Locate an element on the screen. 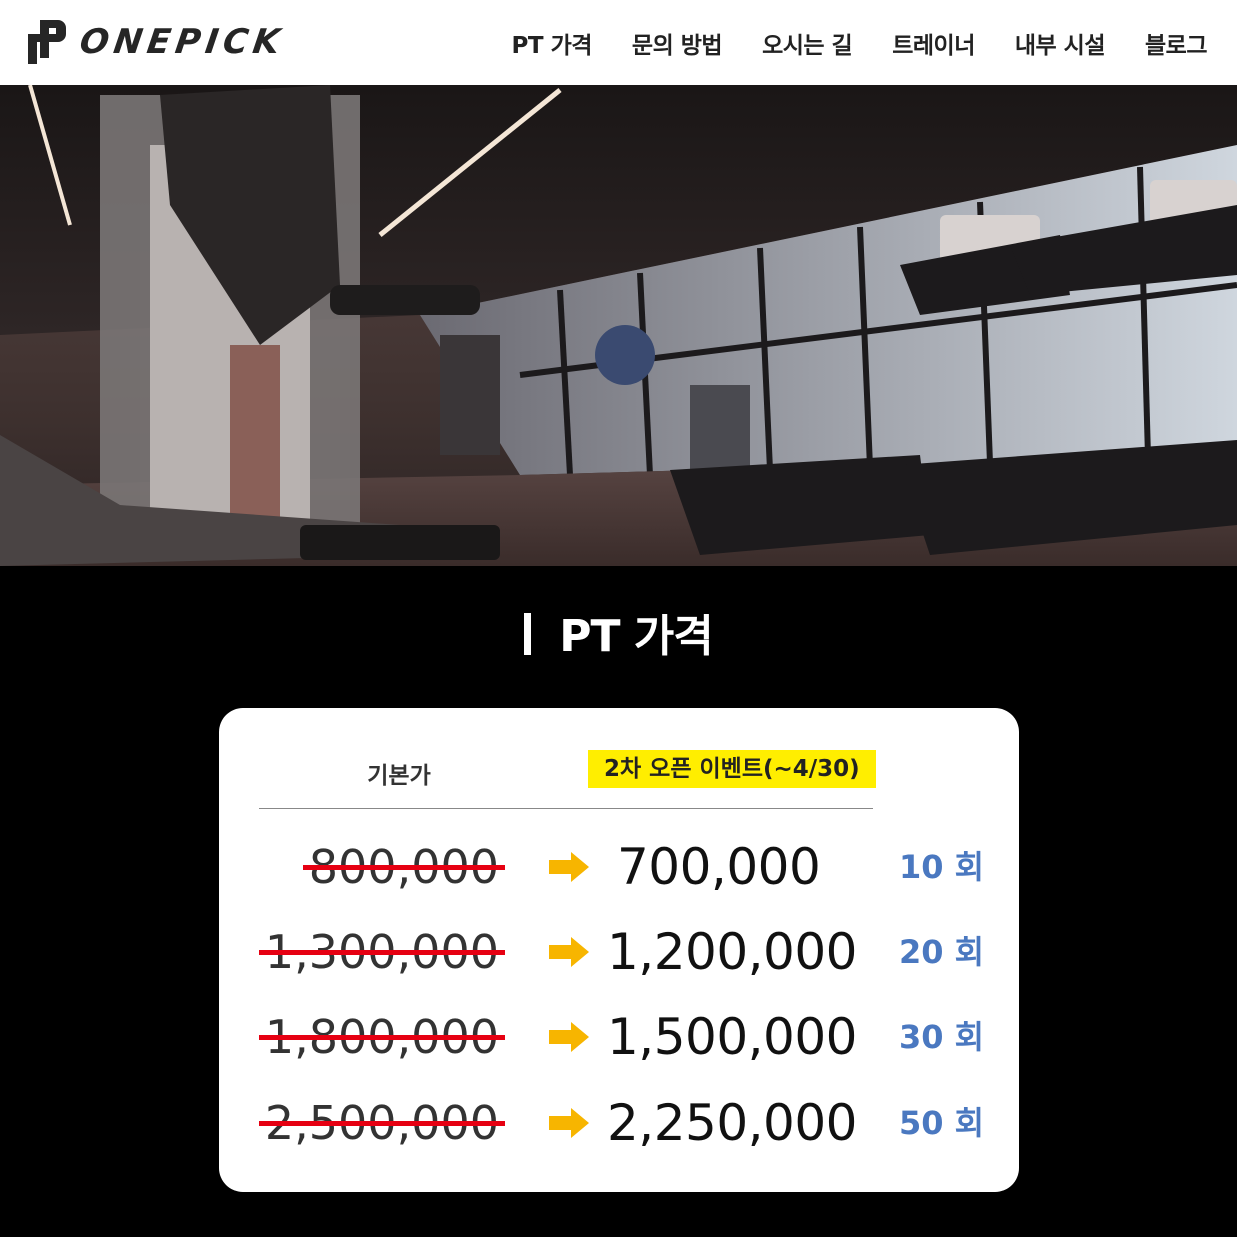 The height and width of the screenshot is (1237, 1237). base-price-header: 기본가 is located at coordinates (399, 776).